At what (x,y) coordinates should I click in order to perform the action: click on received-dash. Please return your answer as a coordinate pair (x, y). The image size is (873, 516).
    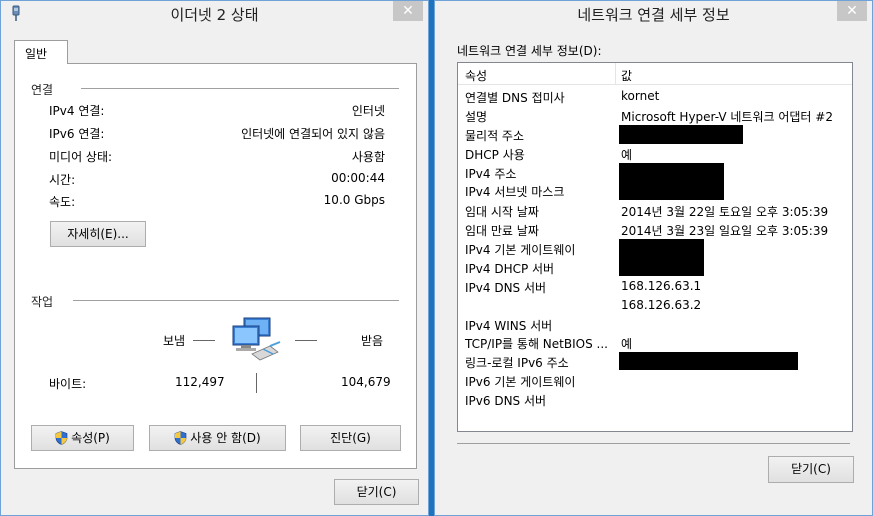
    Looking at the image, I should click on (306, 340).